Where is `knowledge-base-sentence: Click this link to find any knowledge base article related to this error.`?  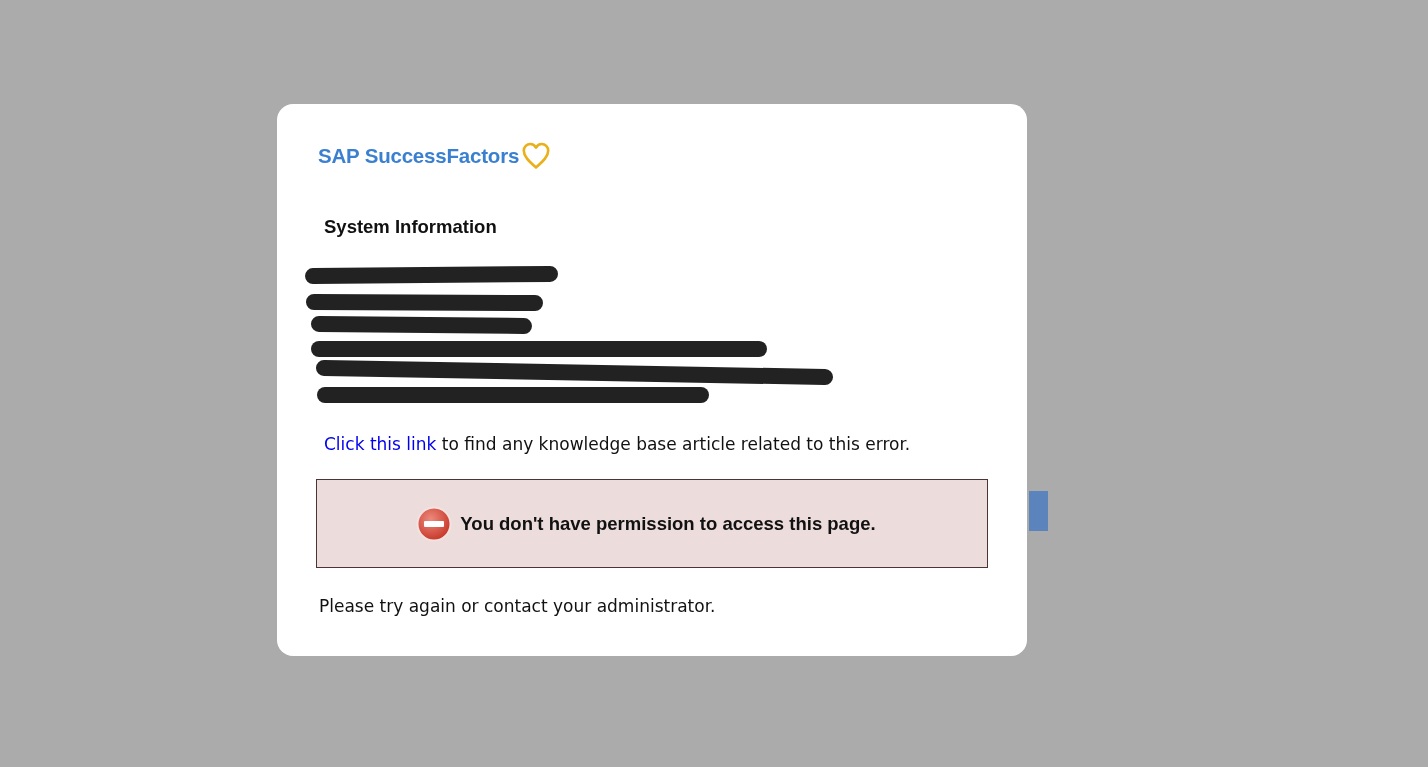 knowledge-base-sentence: Click this link to find any knowledge base article related to this error. is located at coordinates (618, 444).